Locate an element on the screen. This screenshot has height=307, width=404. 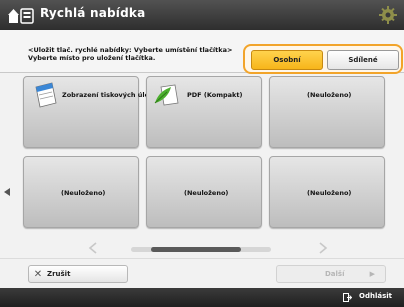
leaf-document-icon is located at coordinates (166, 95).